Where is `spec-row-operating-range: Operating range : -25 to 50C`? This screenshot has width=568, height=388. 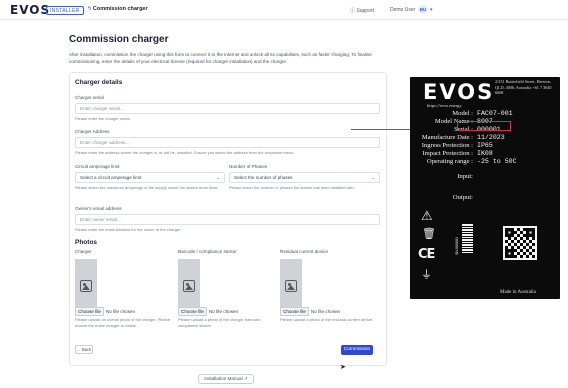
spec-row-operating-range: Operating range : -25 to 50C is located at coordinates (485, 162).